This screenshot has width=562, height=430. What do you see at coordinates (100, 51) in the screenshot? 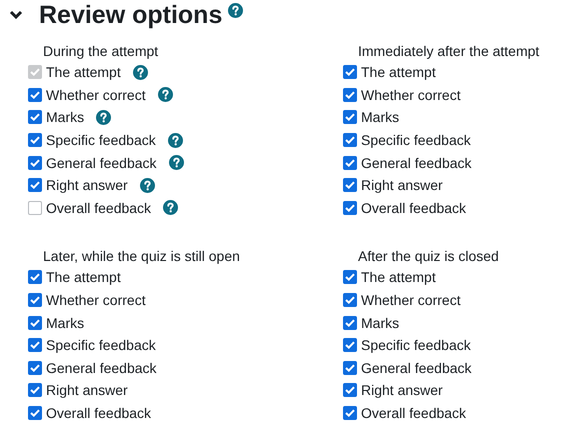
I see `group-title: During the attempt` at bounding box center [100, 51].